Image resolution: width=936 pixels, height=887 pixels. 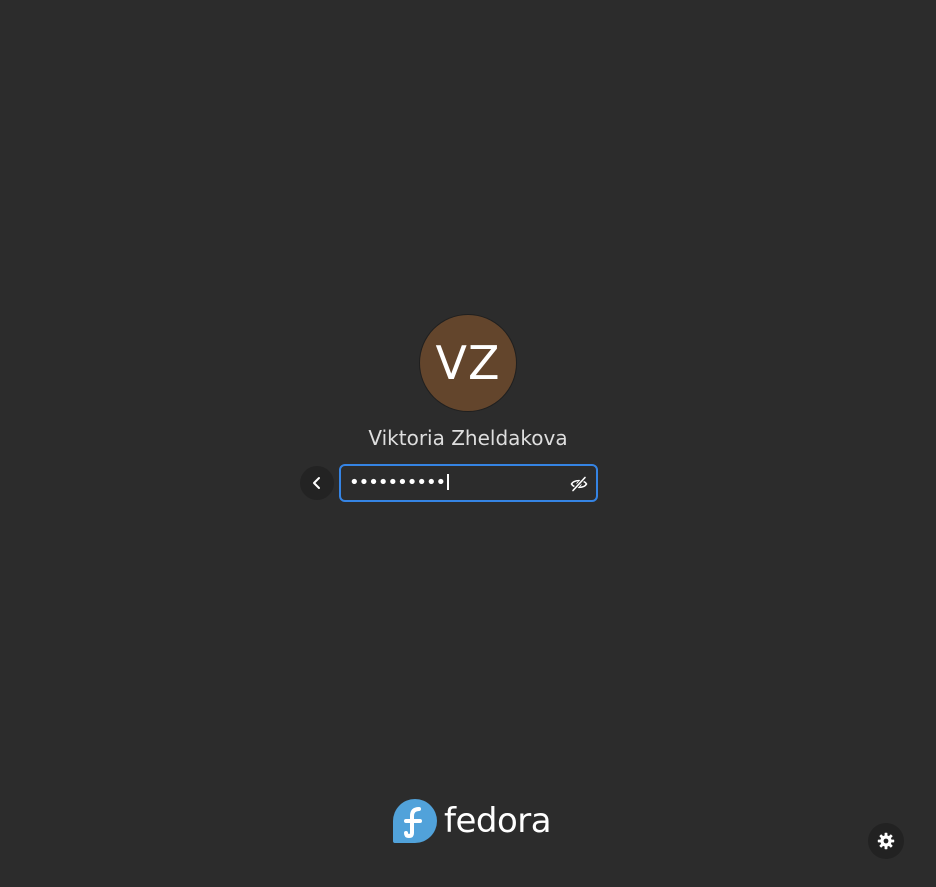 What do you see at coordinates (397, 482) in the screenshot?
I see `password-masked-value: ••••••••••` at bounding box center [397, 482].